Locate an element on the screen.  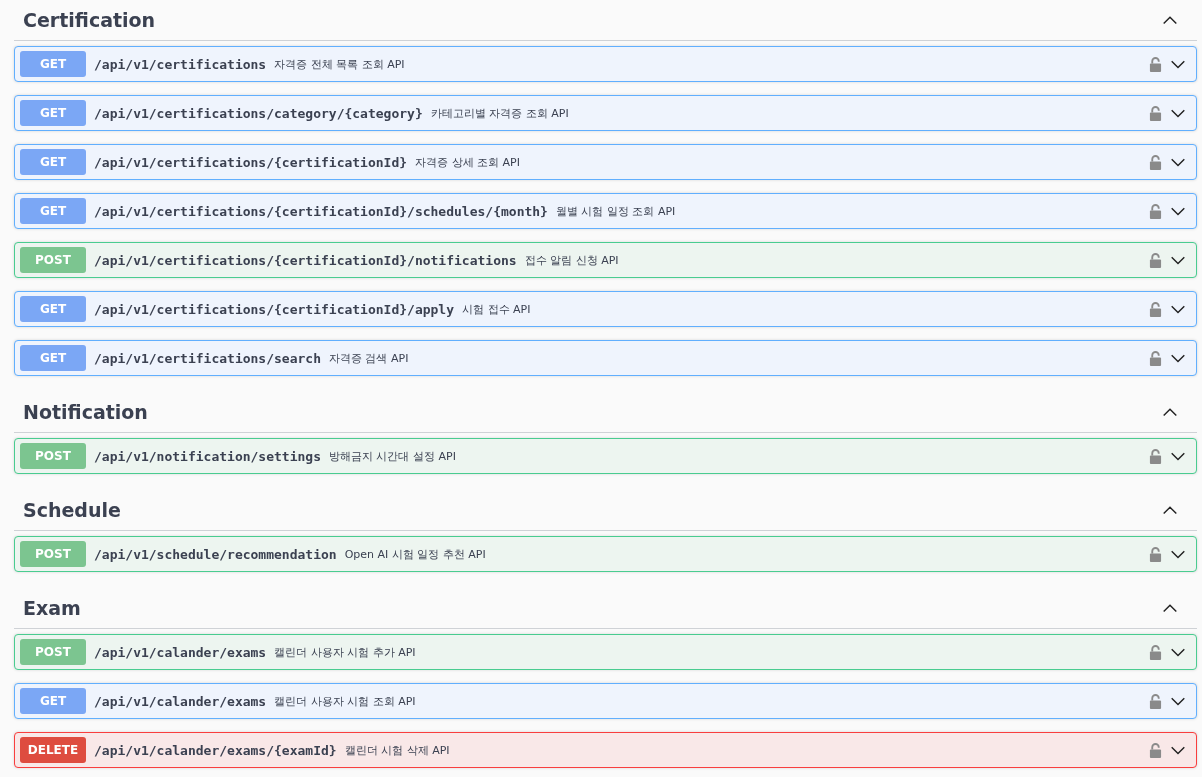
endpoint-summary: 캘린더 사용자 시험 추가 API is located at coordinates (345, 652).